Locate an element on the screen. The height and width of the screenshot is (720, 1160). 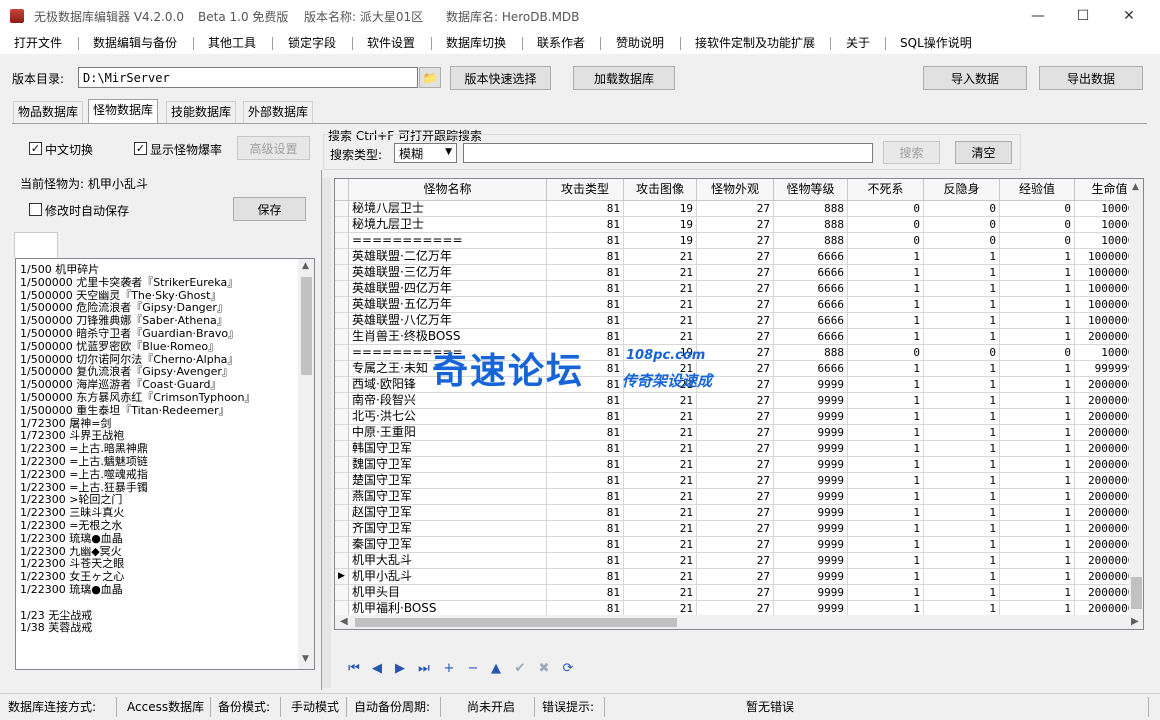
drops-tab is located at coordinates (36, 245).